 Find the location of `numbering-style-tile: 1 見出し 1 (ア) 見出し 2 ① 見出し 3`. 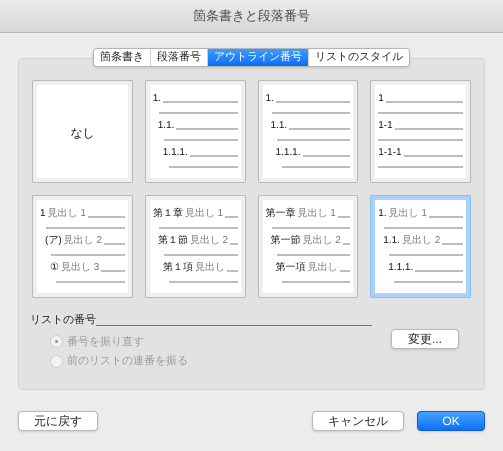

numbering-style-tile: 1 見出し 1 (ア) 見出し 2 ① 見出し 3 is located at coordinates (82, 246).